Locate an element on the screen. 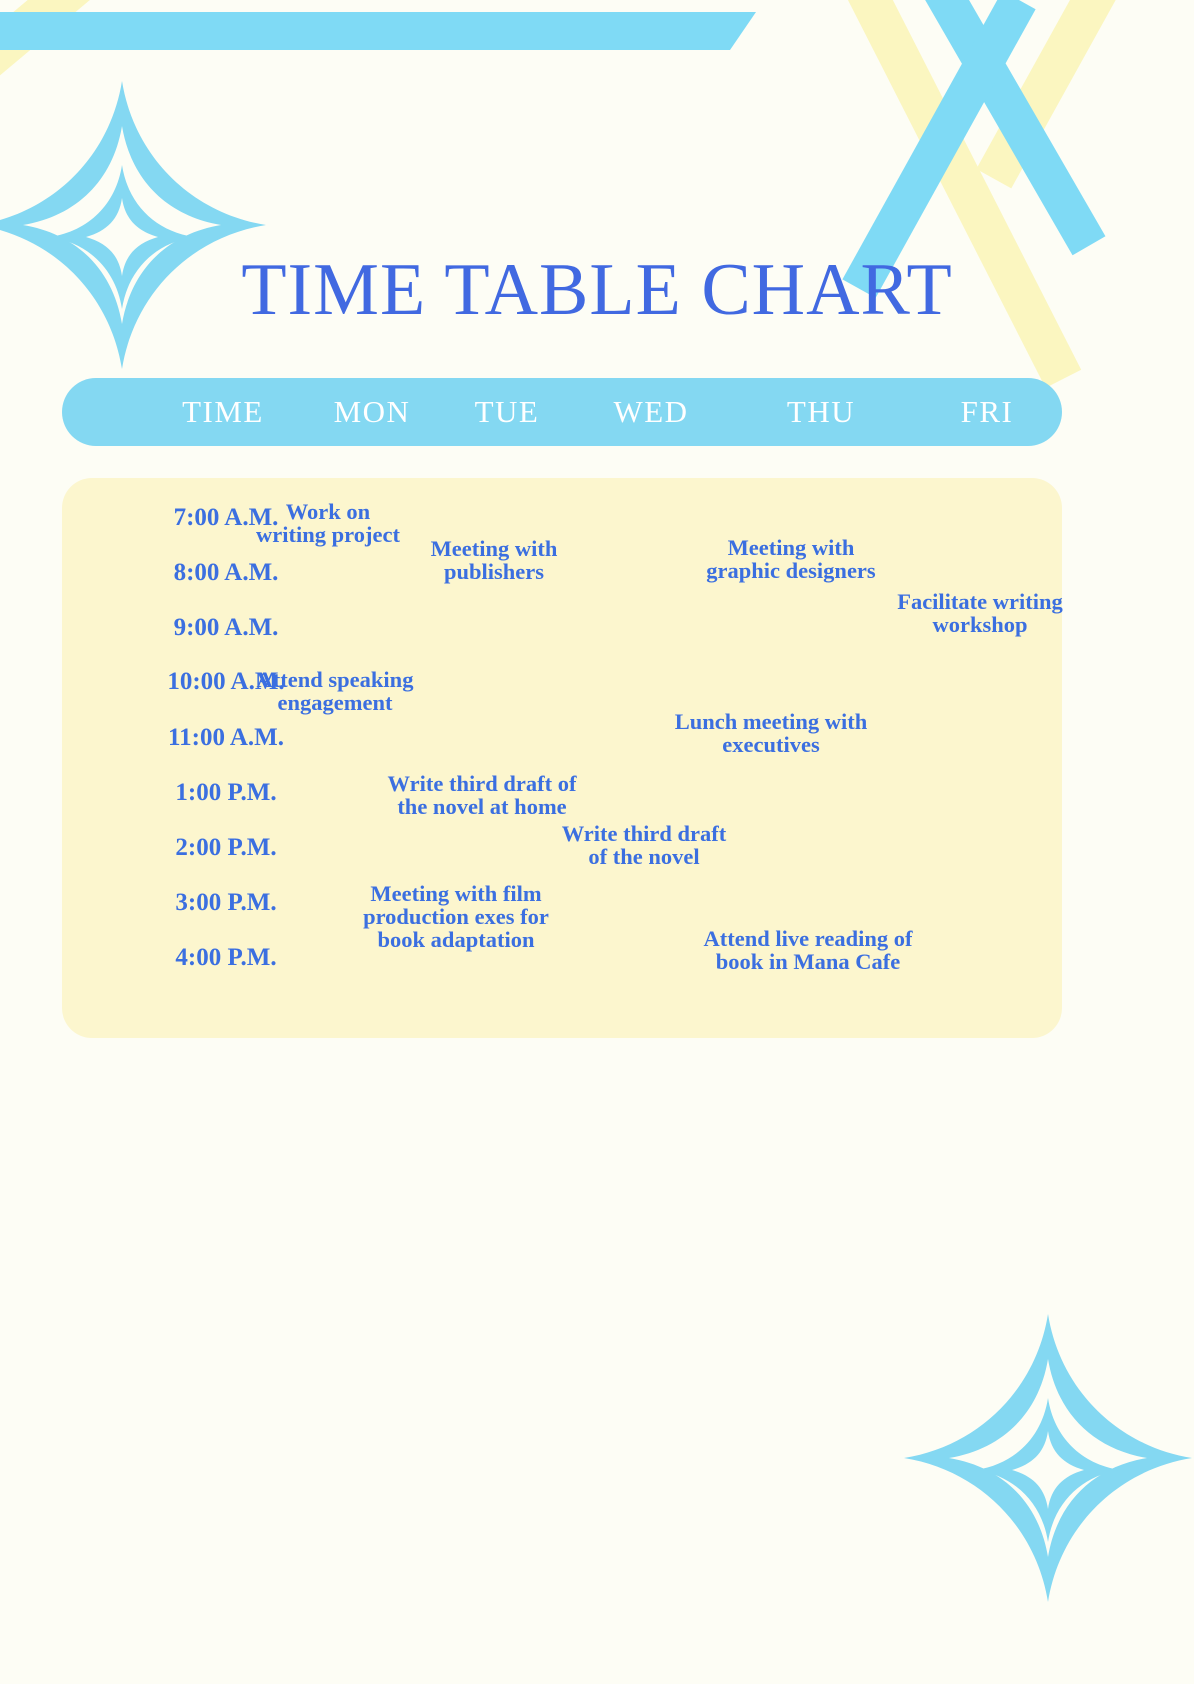 The height and width of the screenshot is (1684, 1194). blue-diagonal-ribbon-right-a is located at coordinates (1006, 128).